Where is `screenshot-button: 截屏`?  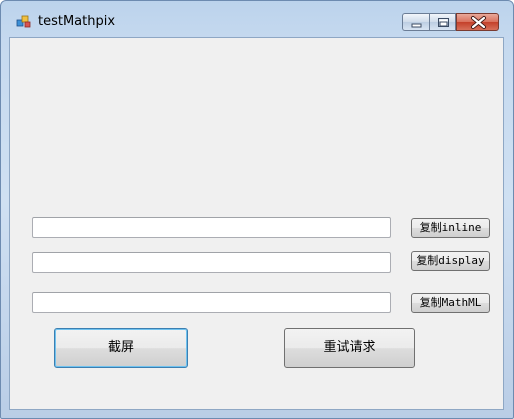
screenshot-button: 截屏 is located at coordinates (121, 348).